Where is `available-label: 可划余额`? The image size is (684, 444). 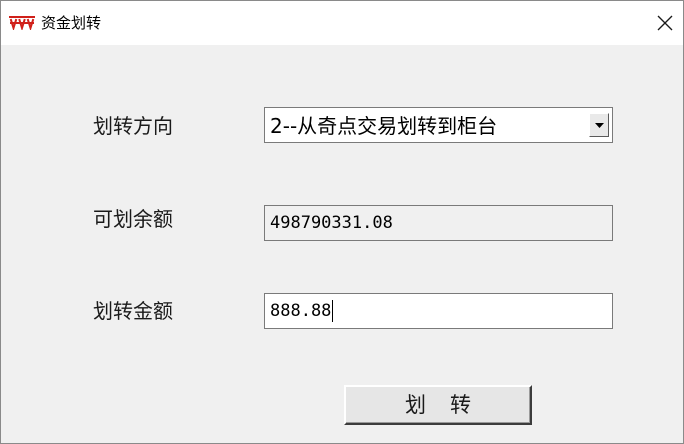 available-label: 可划余额 is located at coordinates (133, 219).